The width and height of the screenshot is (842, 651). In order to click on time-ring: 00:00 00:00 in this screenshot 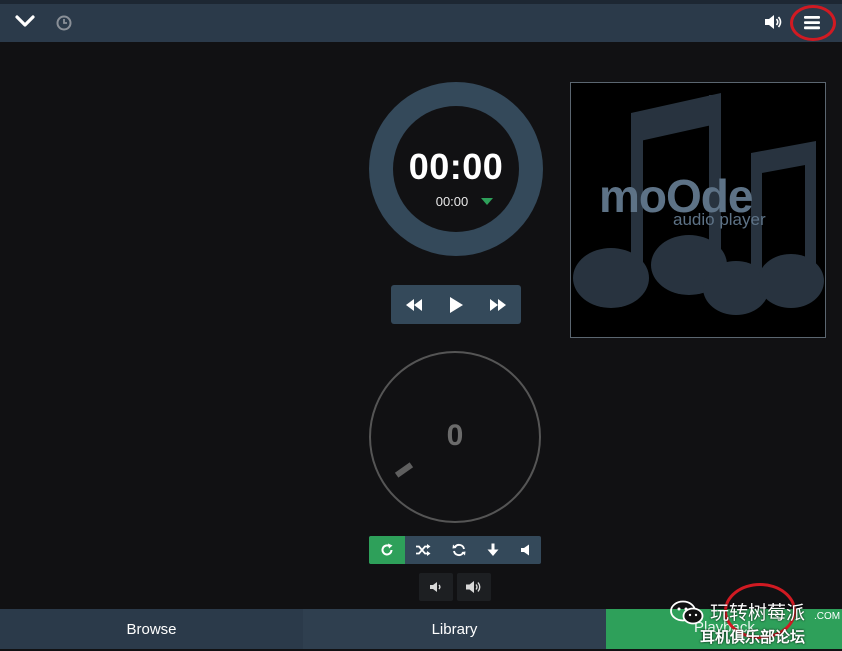, I will do `click(456, 169)`.